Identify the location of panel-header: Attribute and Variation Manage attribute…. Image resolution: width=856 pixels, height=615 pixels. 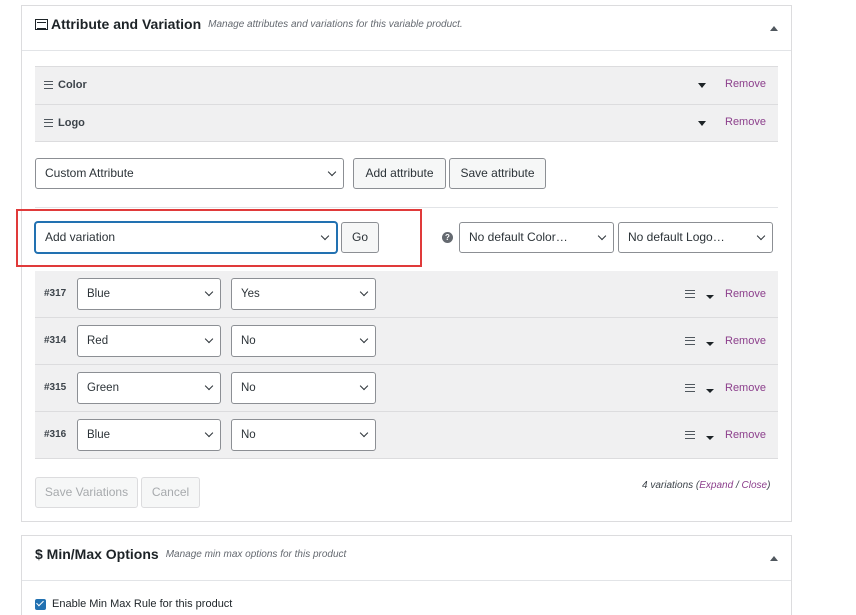
(406, 28).